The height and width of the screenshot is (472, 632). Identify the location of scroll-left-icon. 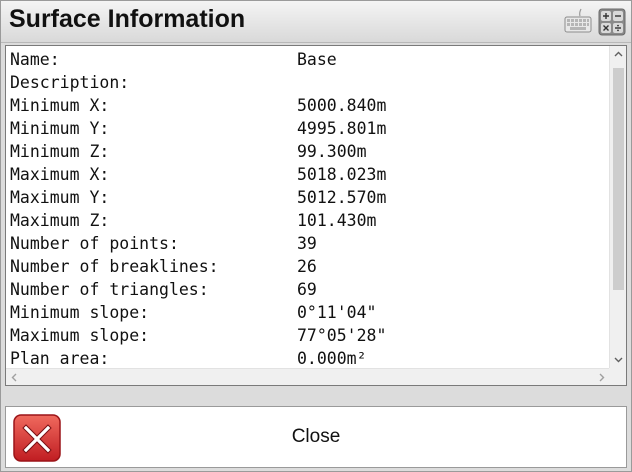
(14, 377).